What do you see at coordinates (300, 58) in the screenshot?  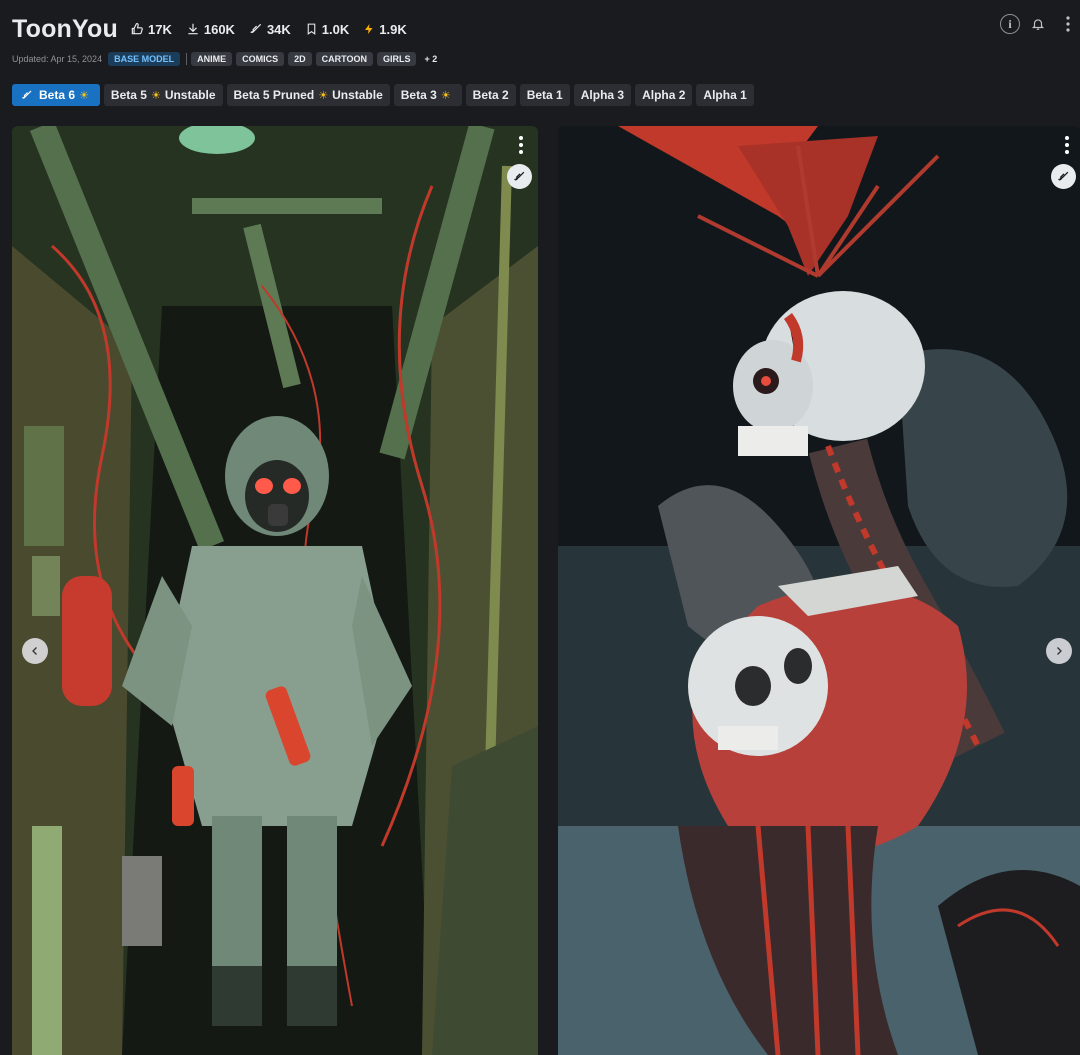 I see `tag-badge: 2D` at bounding box center [300, 58].